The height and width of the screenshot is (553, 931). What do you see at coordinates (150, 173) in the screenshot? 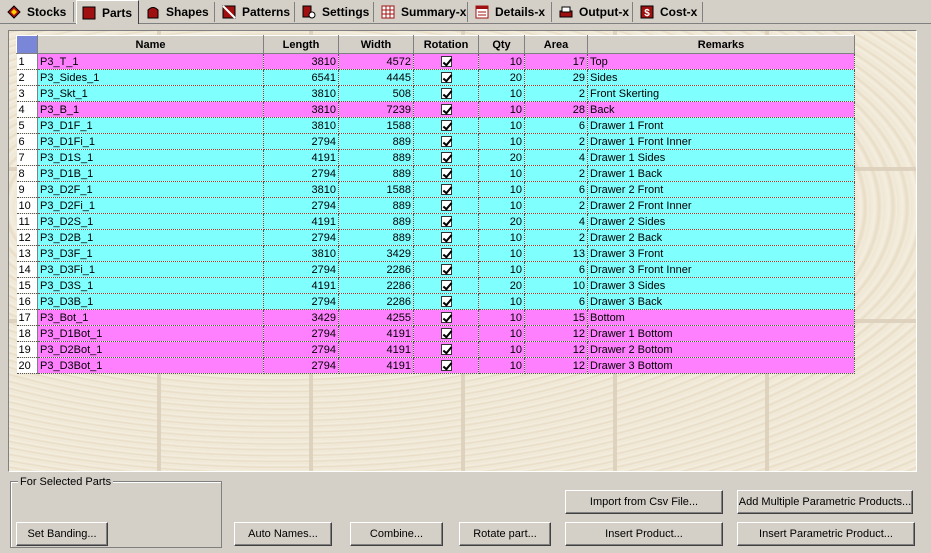
I see `cell-name: P3_D1B_1` at bounding box center [150, 173].